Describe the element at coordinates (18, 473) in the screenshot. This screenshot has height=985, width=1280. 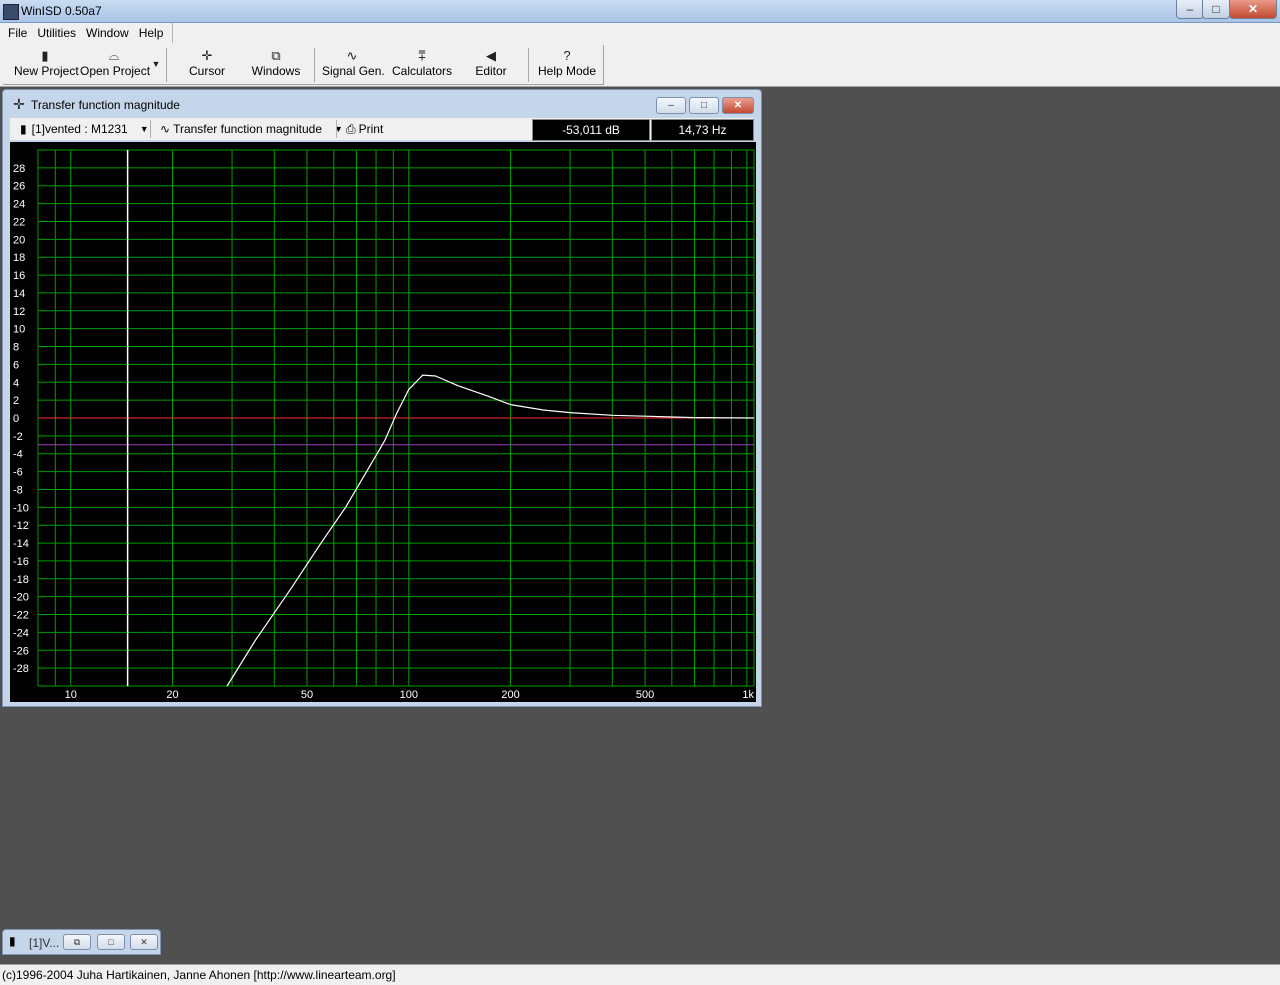
I see `y-tick-label: -6` at that location.